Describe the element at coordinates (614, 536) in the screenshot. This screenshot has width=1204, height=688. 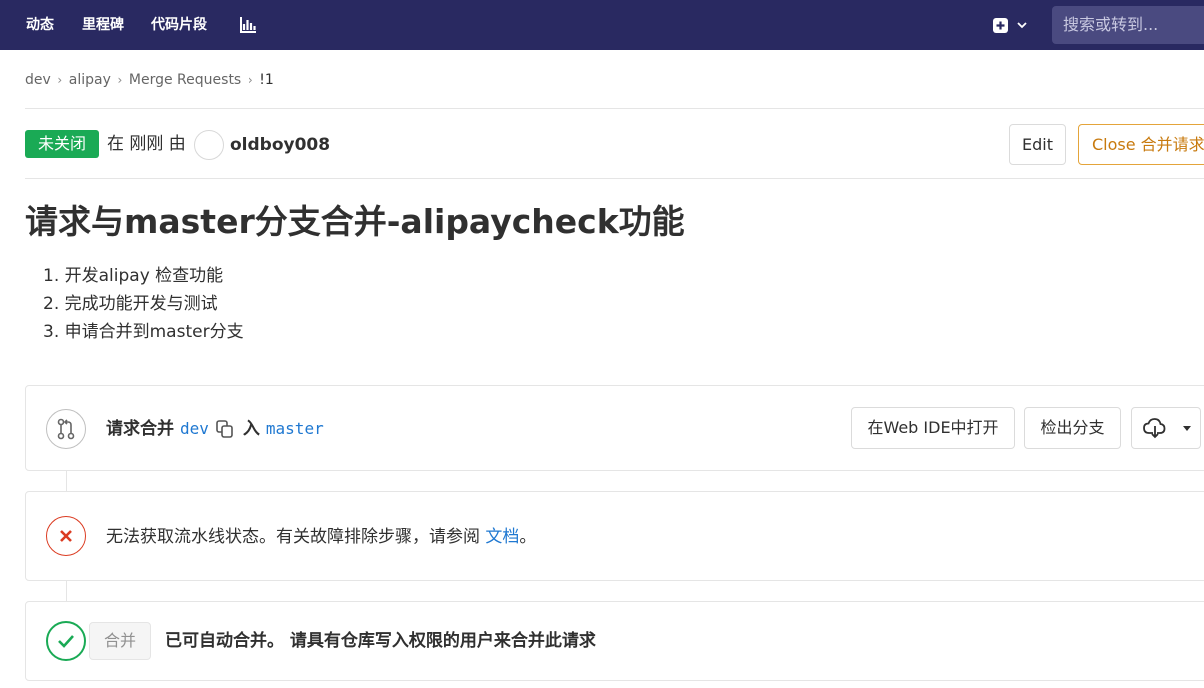
I see `pipeline-widget: 无法获取流水线状态。有关故障排除步骤，请参阅 文档。` at that location.